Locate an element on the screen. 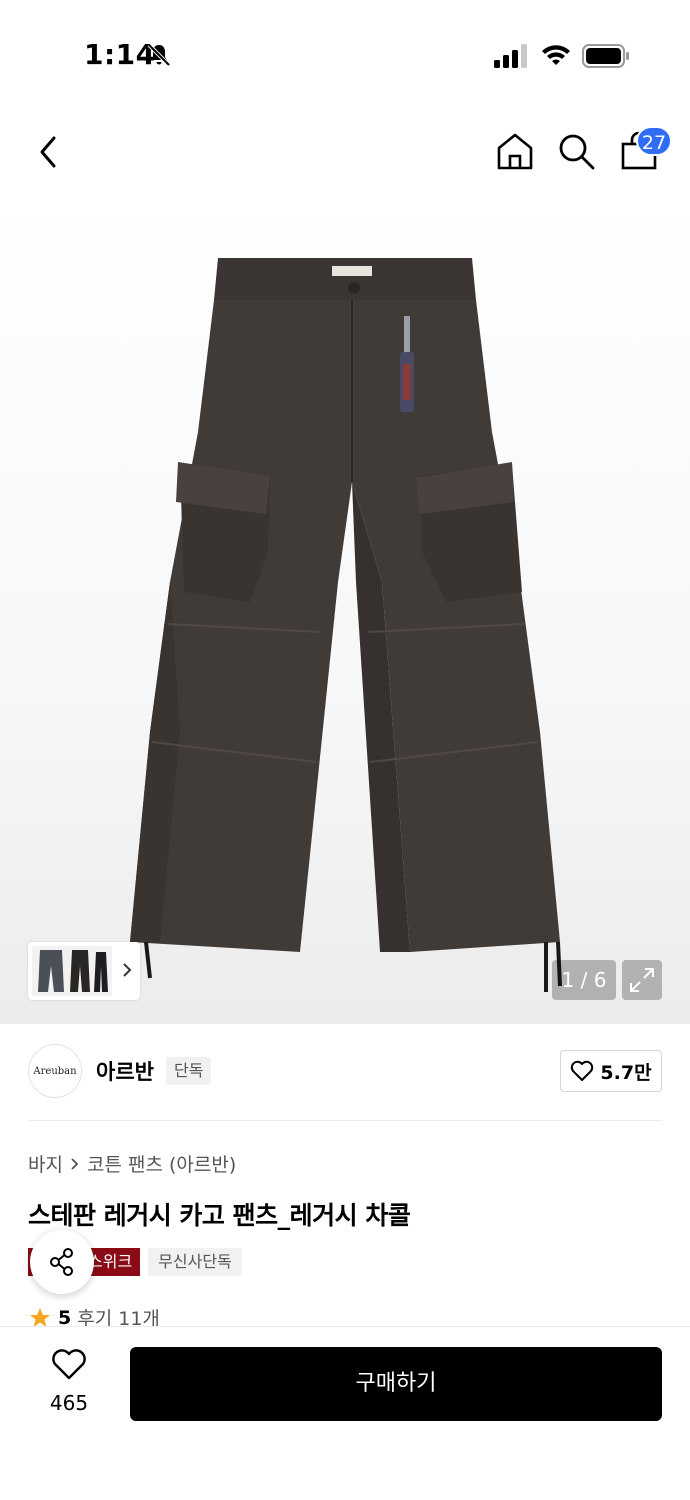  brand-like-button: 5.7만 is located at coordinates (611, 1071).